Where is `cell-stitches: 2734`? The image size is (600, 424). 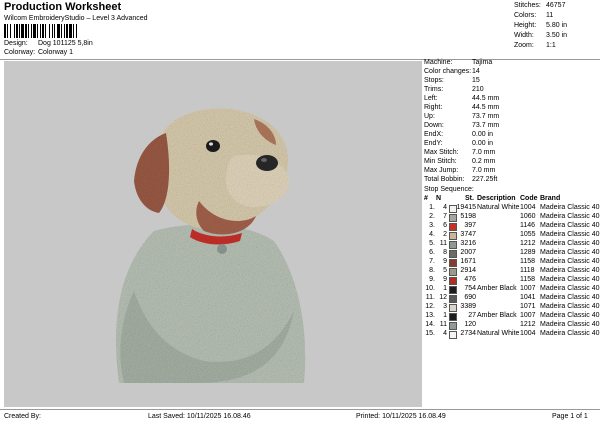 cell-stitches: 2734 is located at coordinates (468, 333).